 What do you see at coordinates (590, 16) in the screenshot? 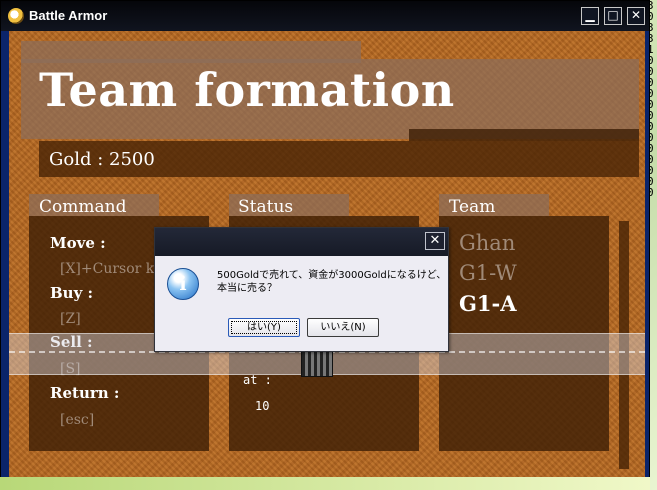
I see `minimize-button: ▁` at bounding box center [590, 16].